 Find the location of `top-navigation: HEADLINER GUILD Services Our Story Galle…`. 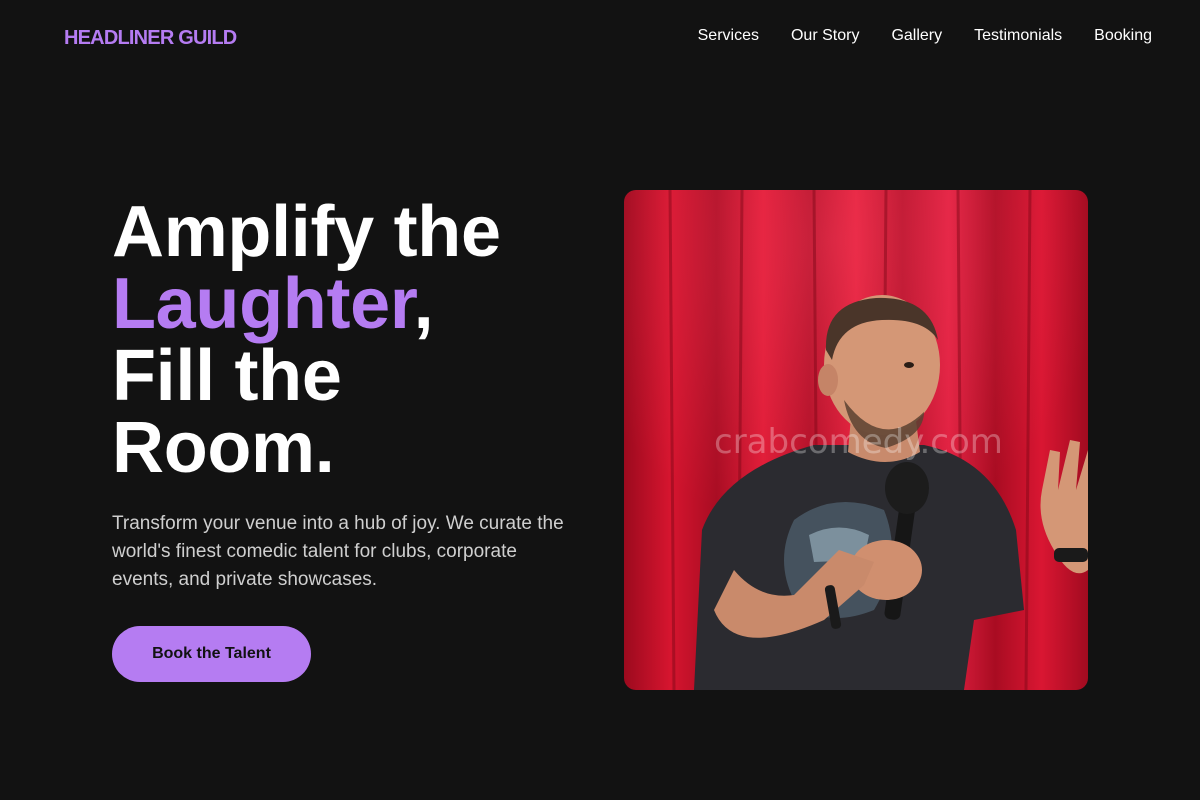

top-navigation: HEADLINER GUILD Services Our Story Galle… is located at coordinates (600, 38).